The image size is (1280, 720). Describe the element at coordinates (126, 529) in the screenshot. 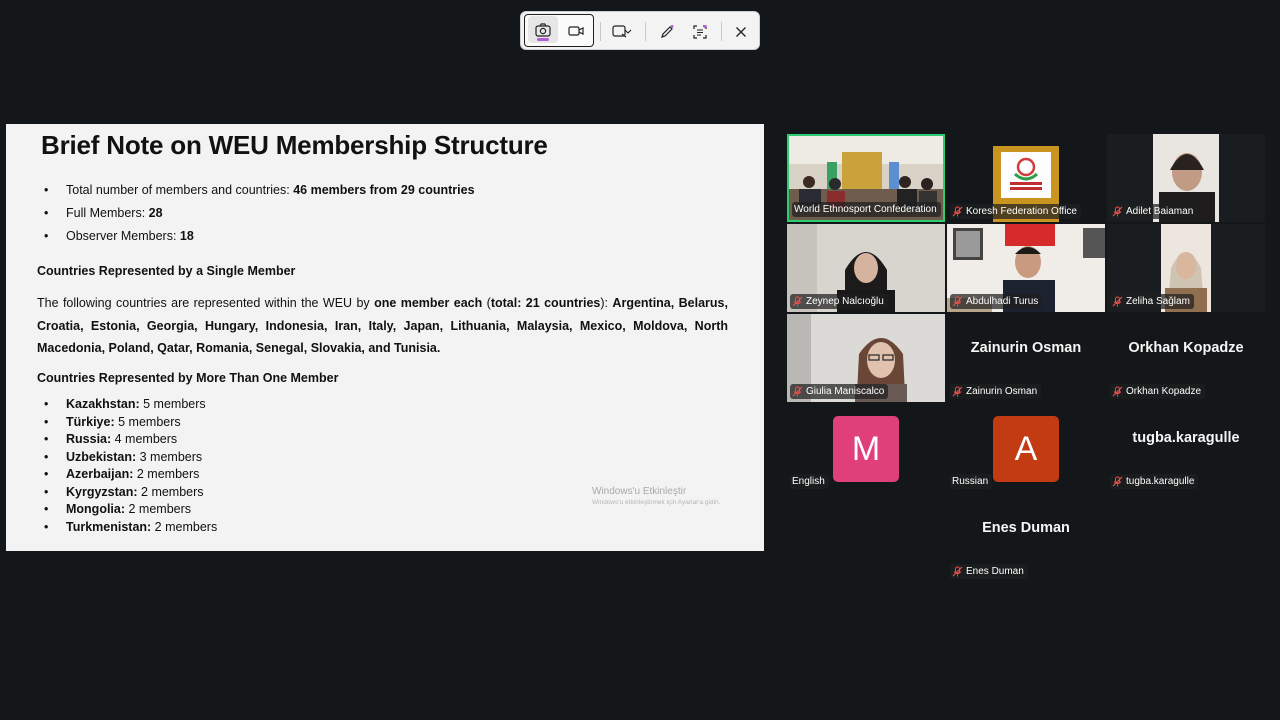

I see `list-item: Turkmenistan: 2 members` at that location.